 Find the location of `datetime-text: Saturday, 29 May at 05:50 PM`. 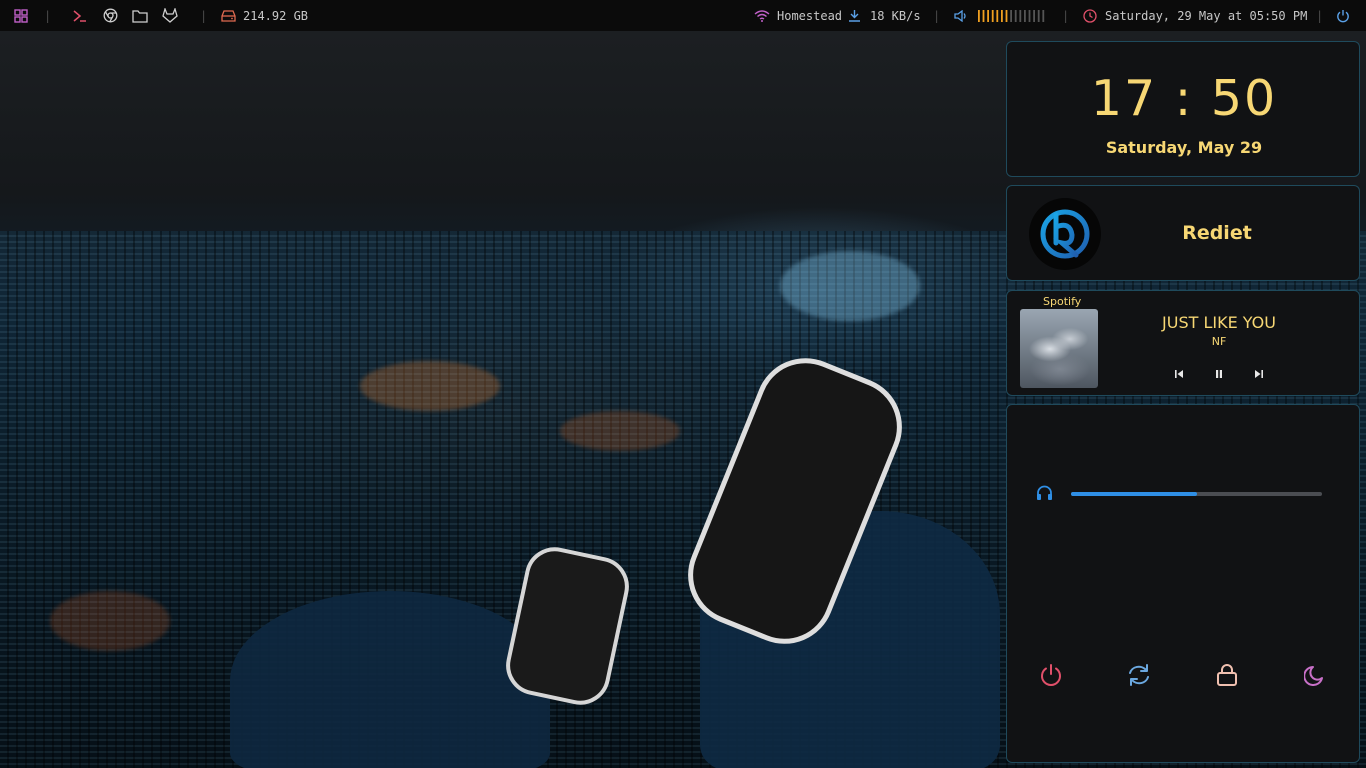

datetime-text: Saturday, 29 May at 05:50 PM is located at coordinates (1206, 15).